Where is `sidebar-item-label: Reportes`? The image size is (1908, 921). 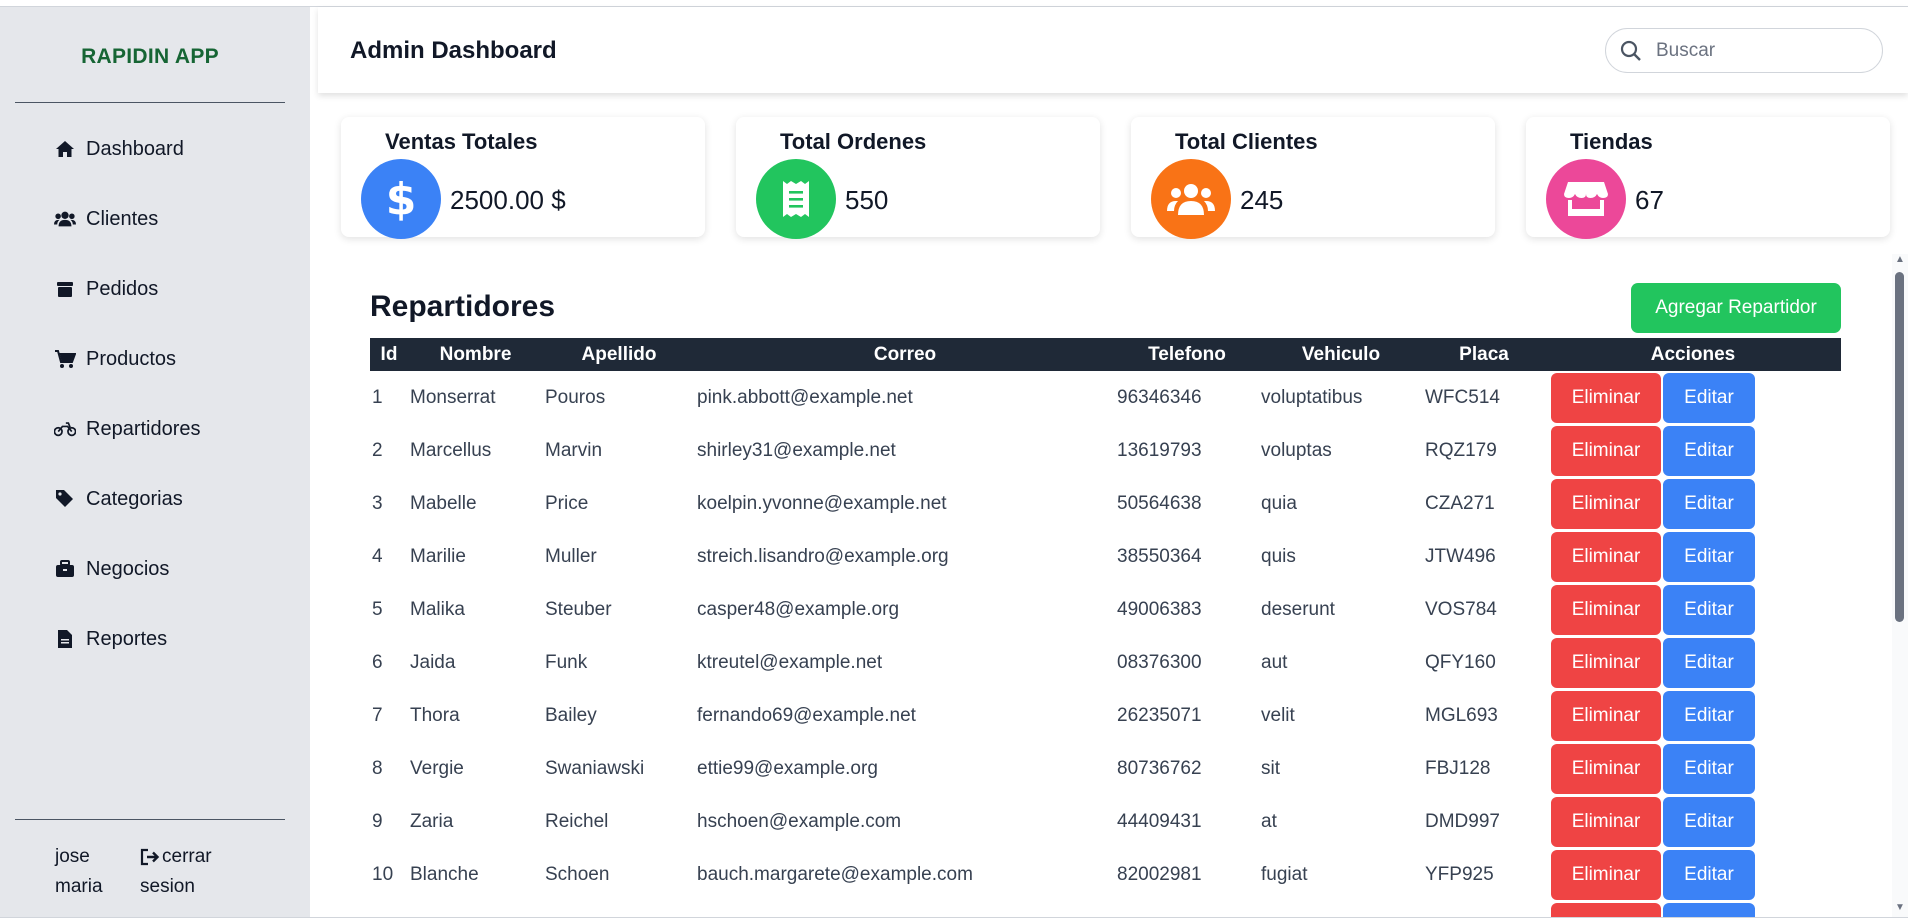
sidebar-item-label: Reportes is located at coordinates (127, 638).